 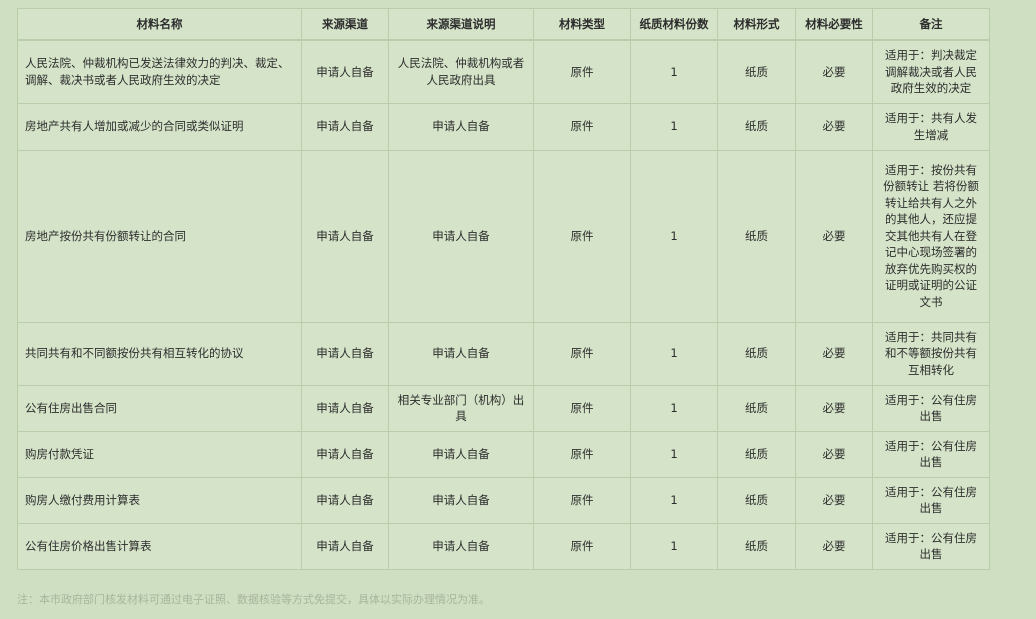 I want to click on material-name-cell: 购房付款凭证, so click(x=159, y=454).